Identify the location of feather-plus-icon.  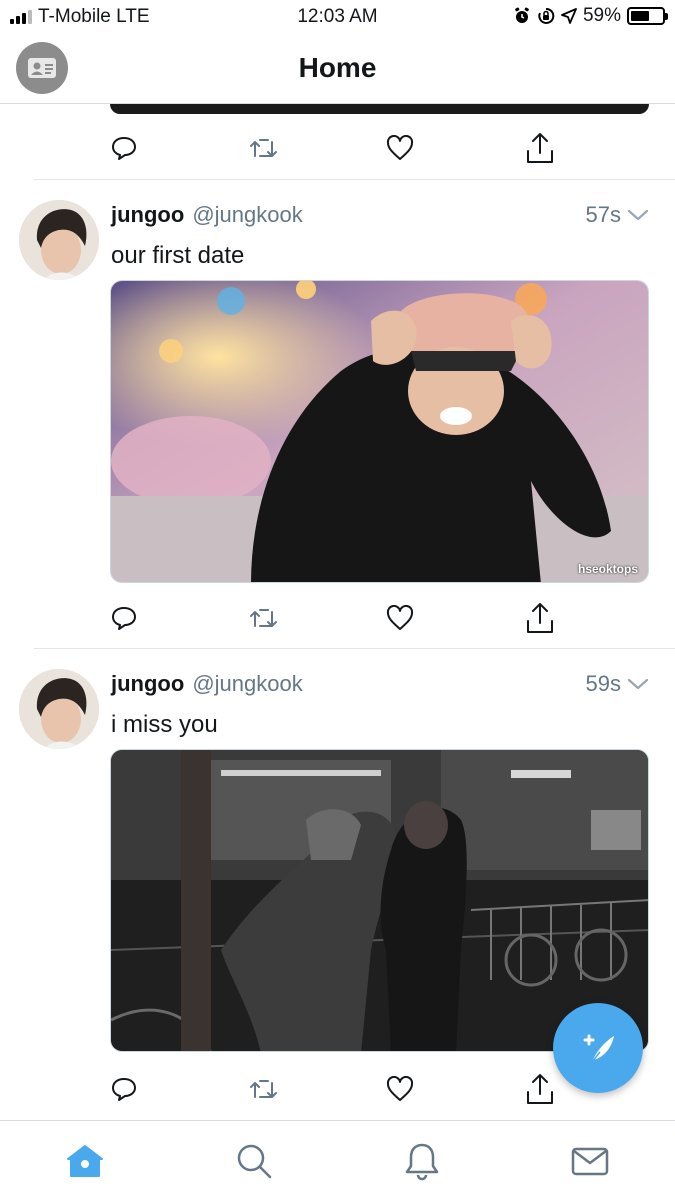
(598, 1048).